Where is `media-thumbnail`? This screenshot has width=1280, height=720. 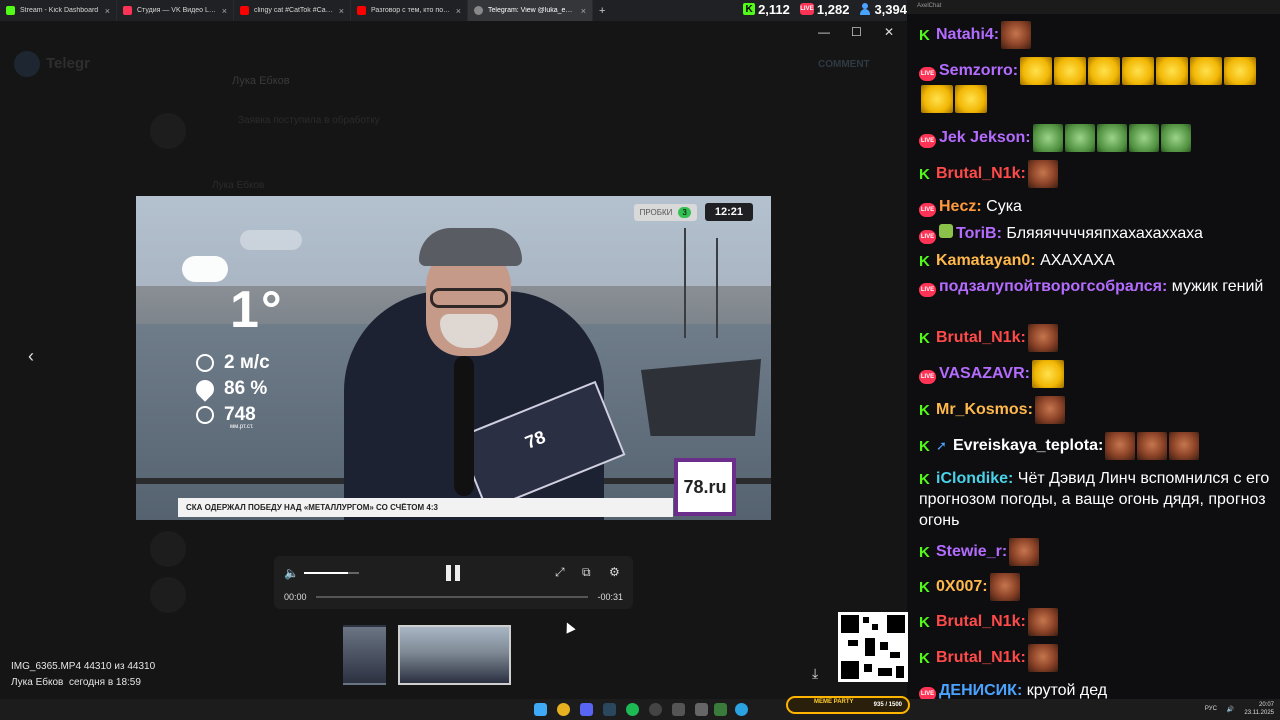
media-thumbnail is located at coordinates (364, 655).